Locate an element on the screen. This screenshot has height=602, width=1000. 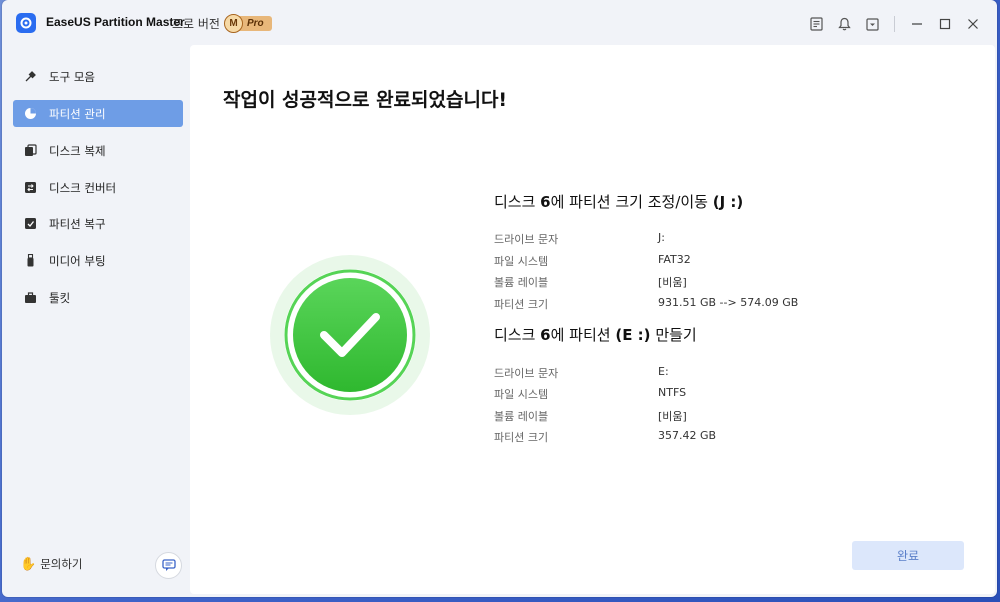
sidebar-item-label: 디스크 컨버터 is located at coordinates (83, 187).